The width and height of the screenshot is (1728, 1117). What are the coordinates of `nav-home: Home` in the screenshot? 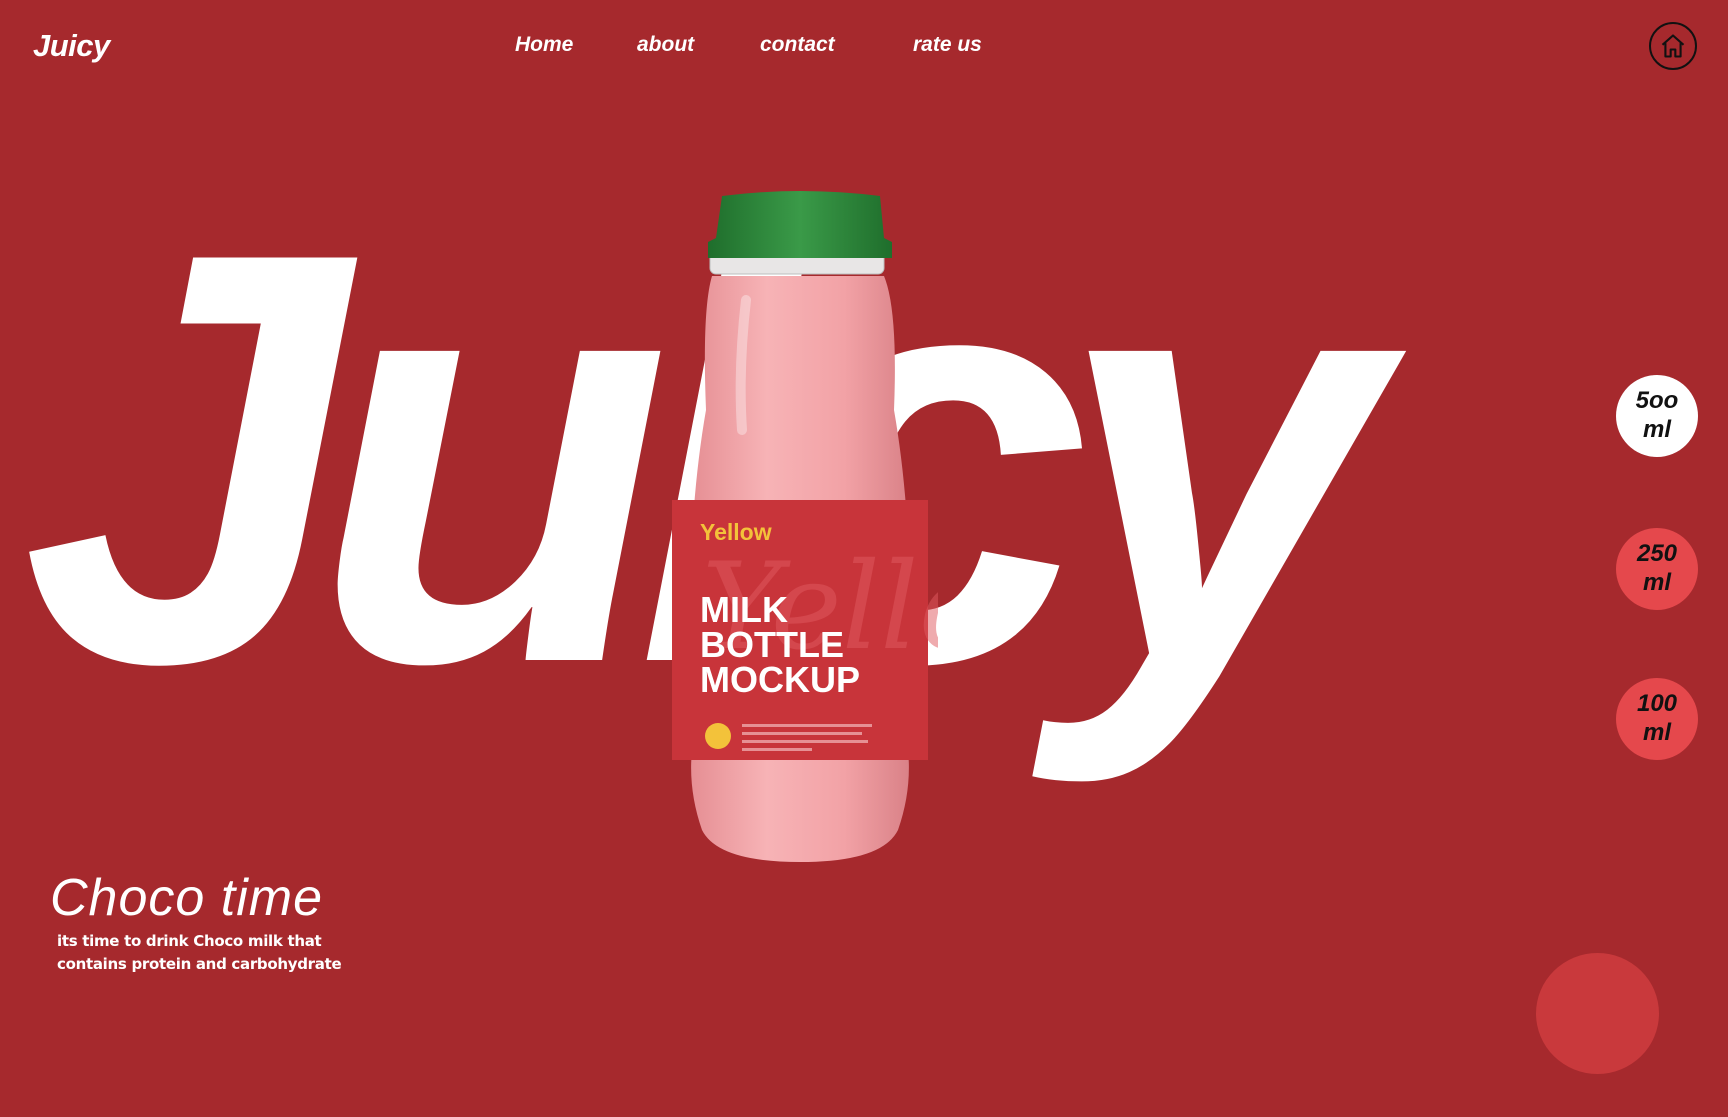 It's located at (544, 45).